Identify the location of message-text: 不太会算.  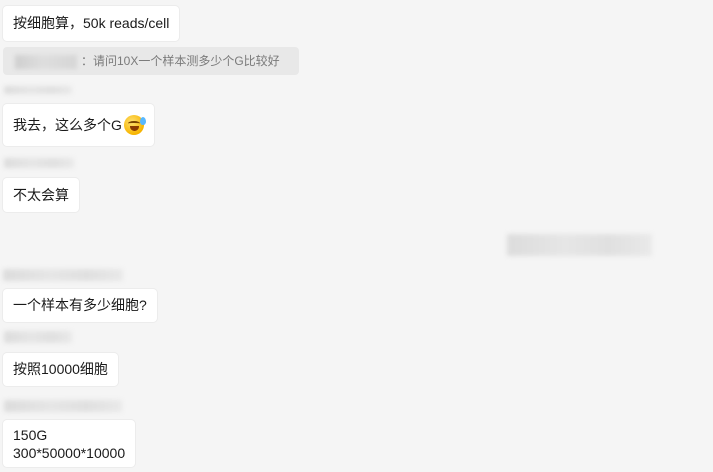
(41, 195).